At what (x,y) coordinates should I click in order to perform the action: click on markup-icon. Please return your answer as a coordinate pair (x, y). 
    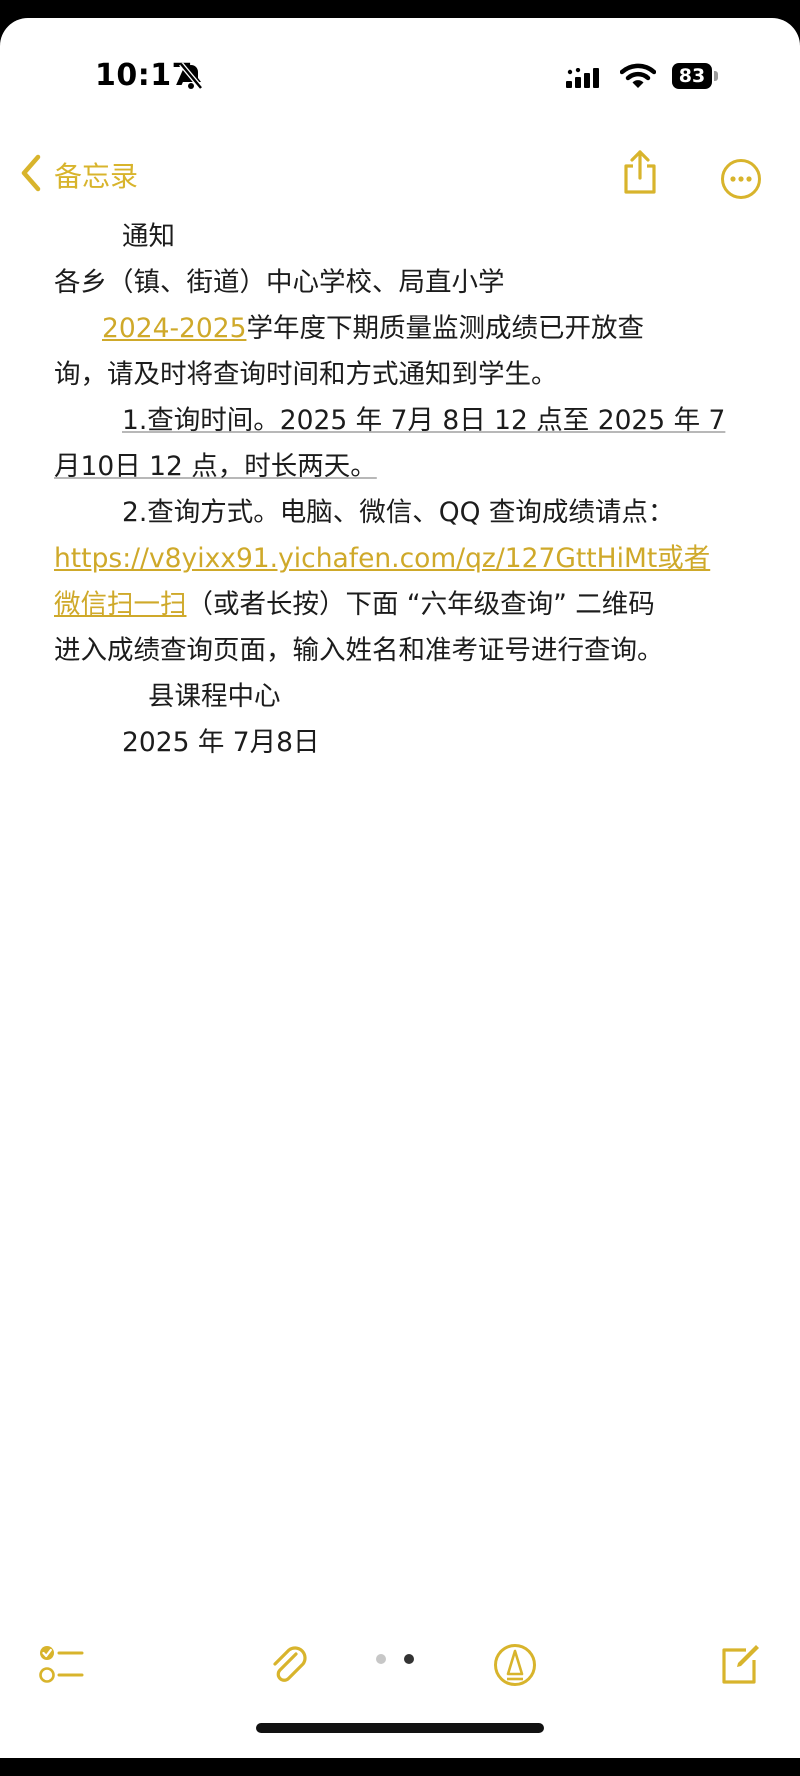
    Looking at the image, I should click on (515, 1667).